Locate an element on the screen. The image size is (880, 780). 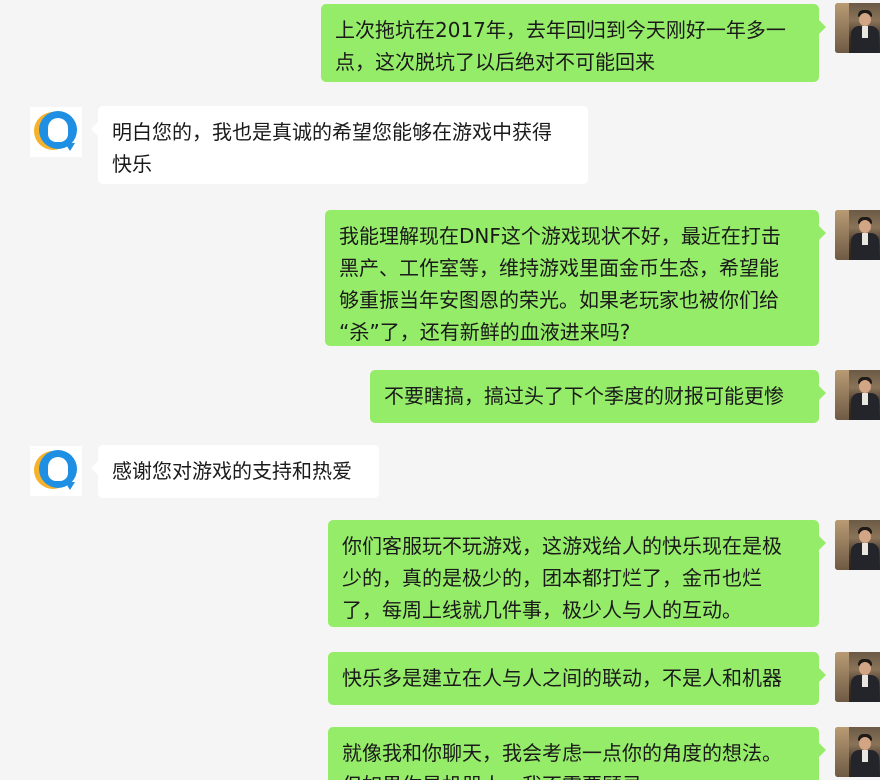
outgoing-message-bubble: 就像我和你聊天，我会考虑一点你的角度的想法。 但如果你是机器人，我不需要顾忌 is located at coordinates (577, 753).